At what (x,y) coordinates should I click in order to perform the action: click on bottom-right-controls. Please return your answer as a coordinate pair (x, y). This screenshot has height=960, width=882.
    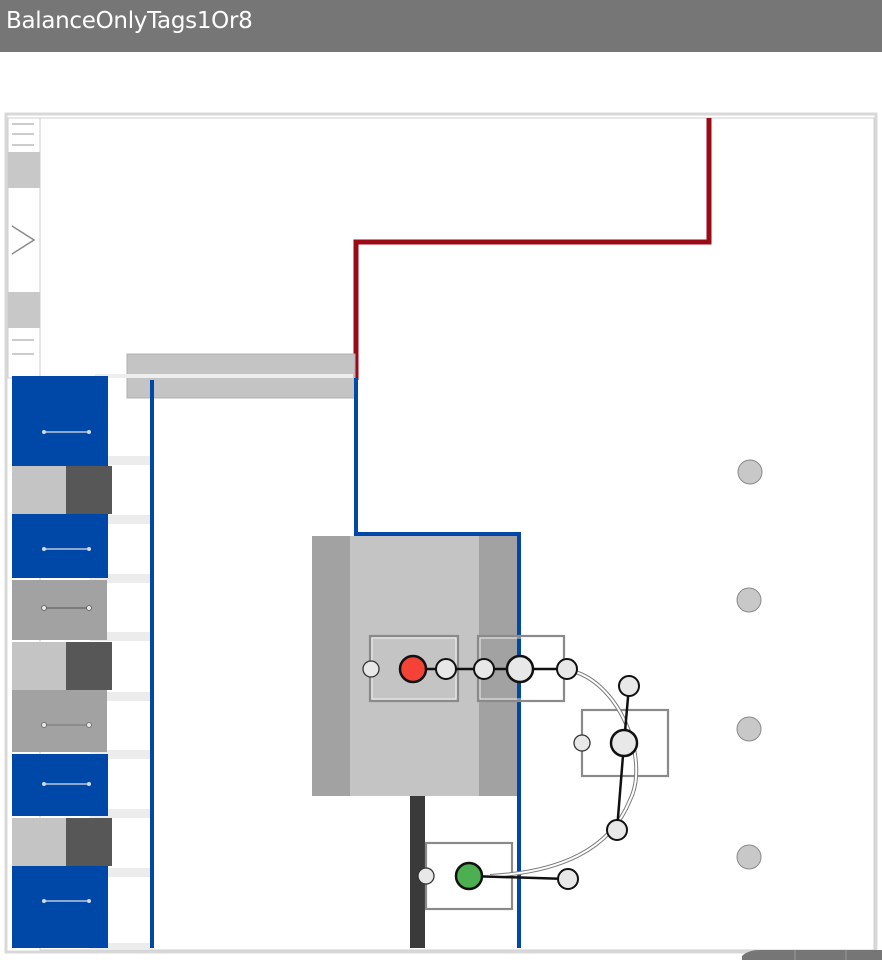
    Looking at the image, I should click on (812, 955).